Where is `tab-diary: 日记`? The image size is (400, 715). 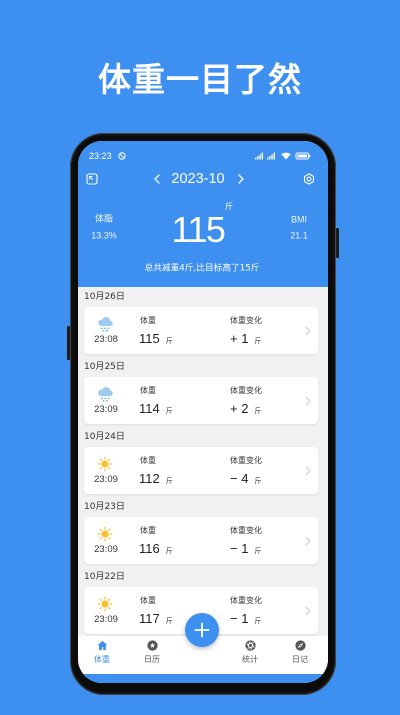
tab-diary: 日记 is located at coordinates (300, 653).